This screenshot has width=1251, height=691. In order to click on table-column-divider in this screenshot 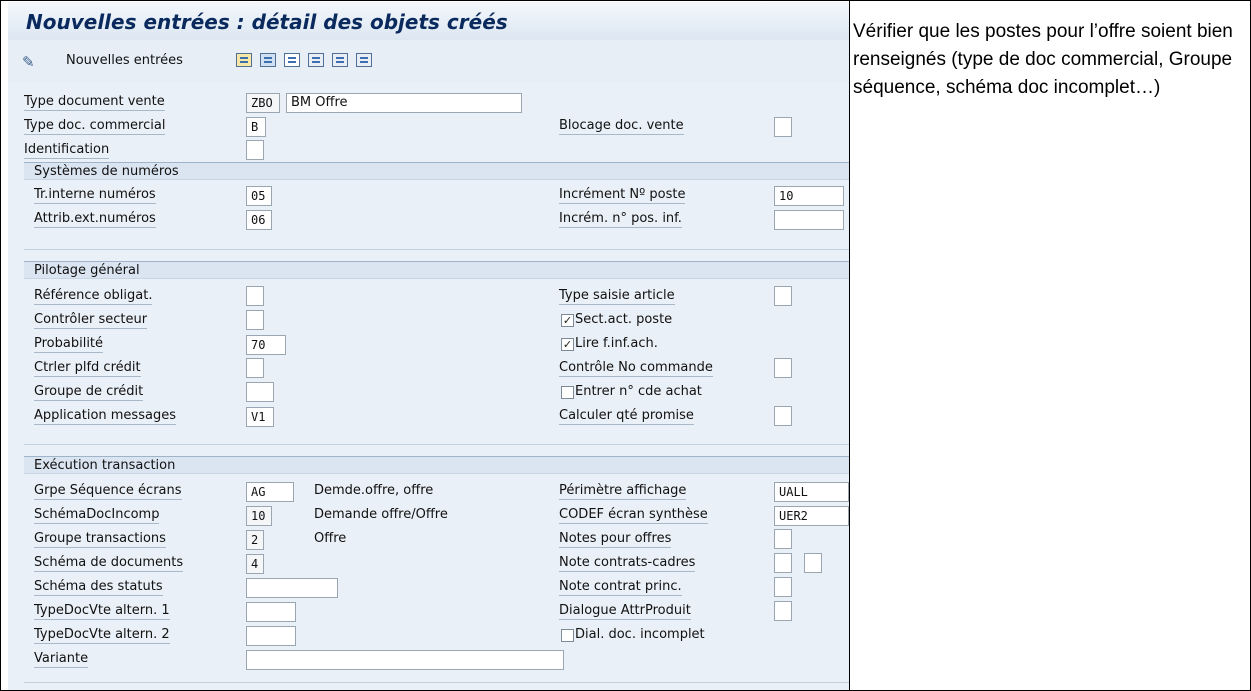, I will do `click(849, 345)`.